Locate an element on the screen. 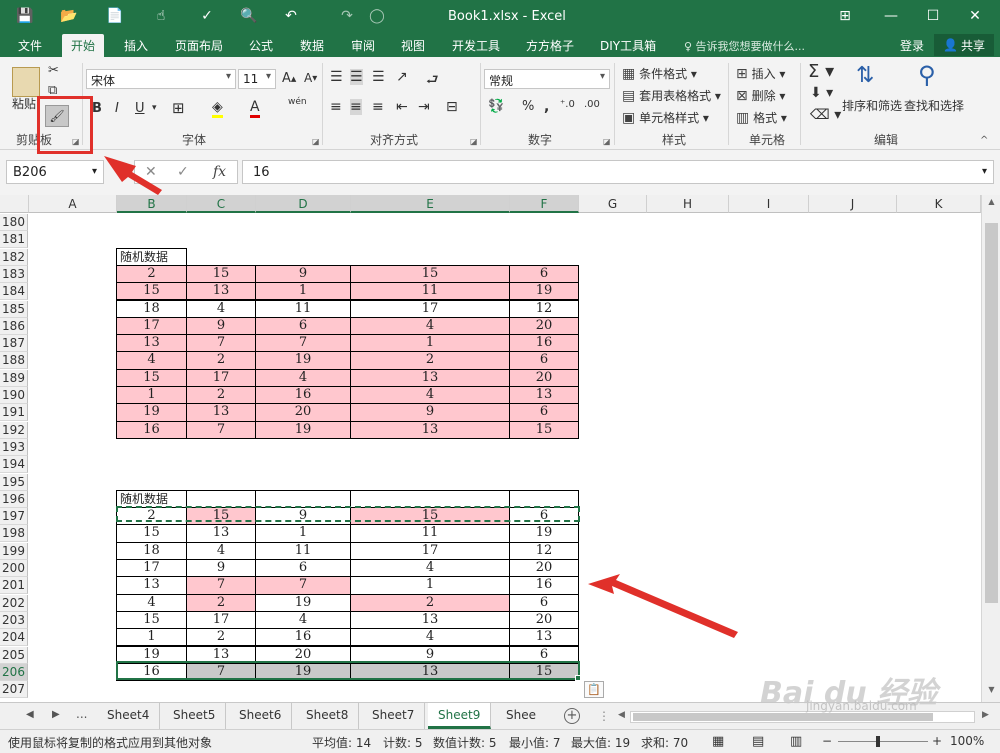 Image resolution: width=1000 pixels, height=753 pixels. row-header: 198 is located at coordinates (14, 534).